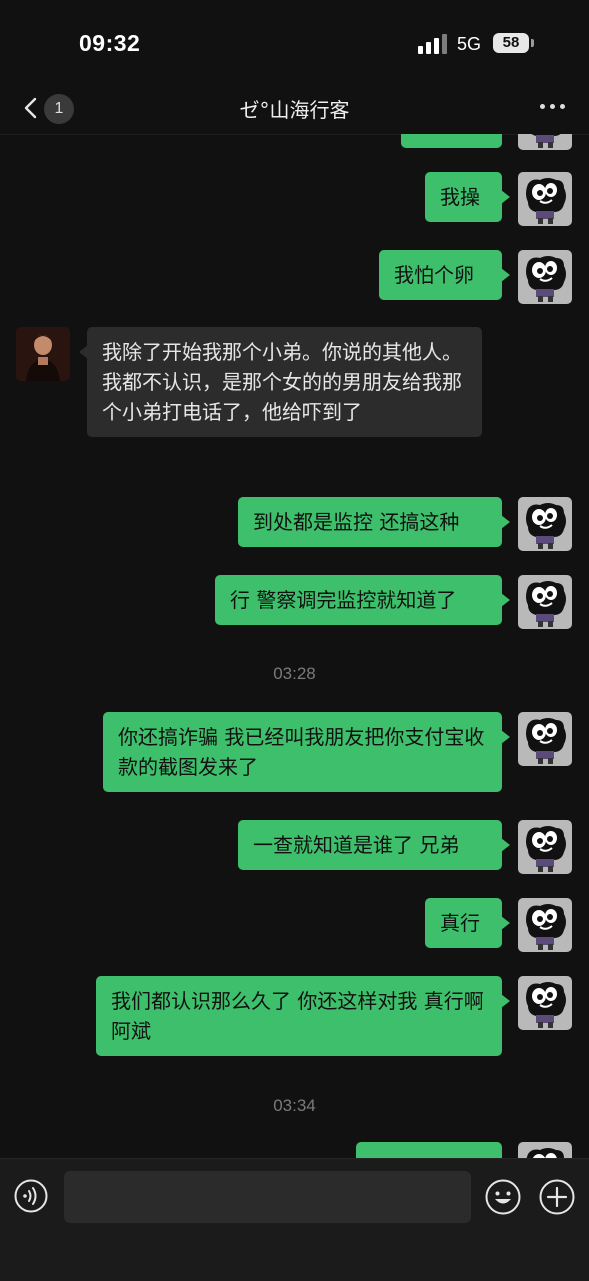 The width and height of the screenshot is (589, 1281). Describe the element at coordinates (294, 1105) in the screenshot. I see `timestamp: 03:34` at that location.